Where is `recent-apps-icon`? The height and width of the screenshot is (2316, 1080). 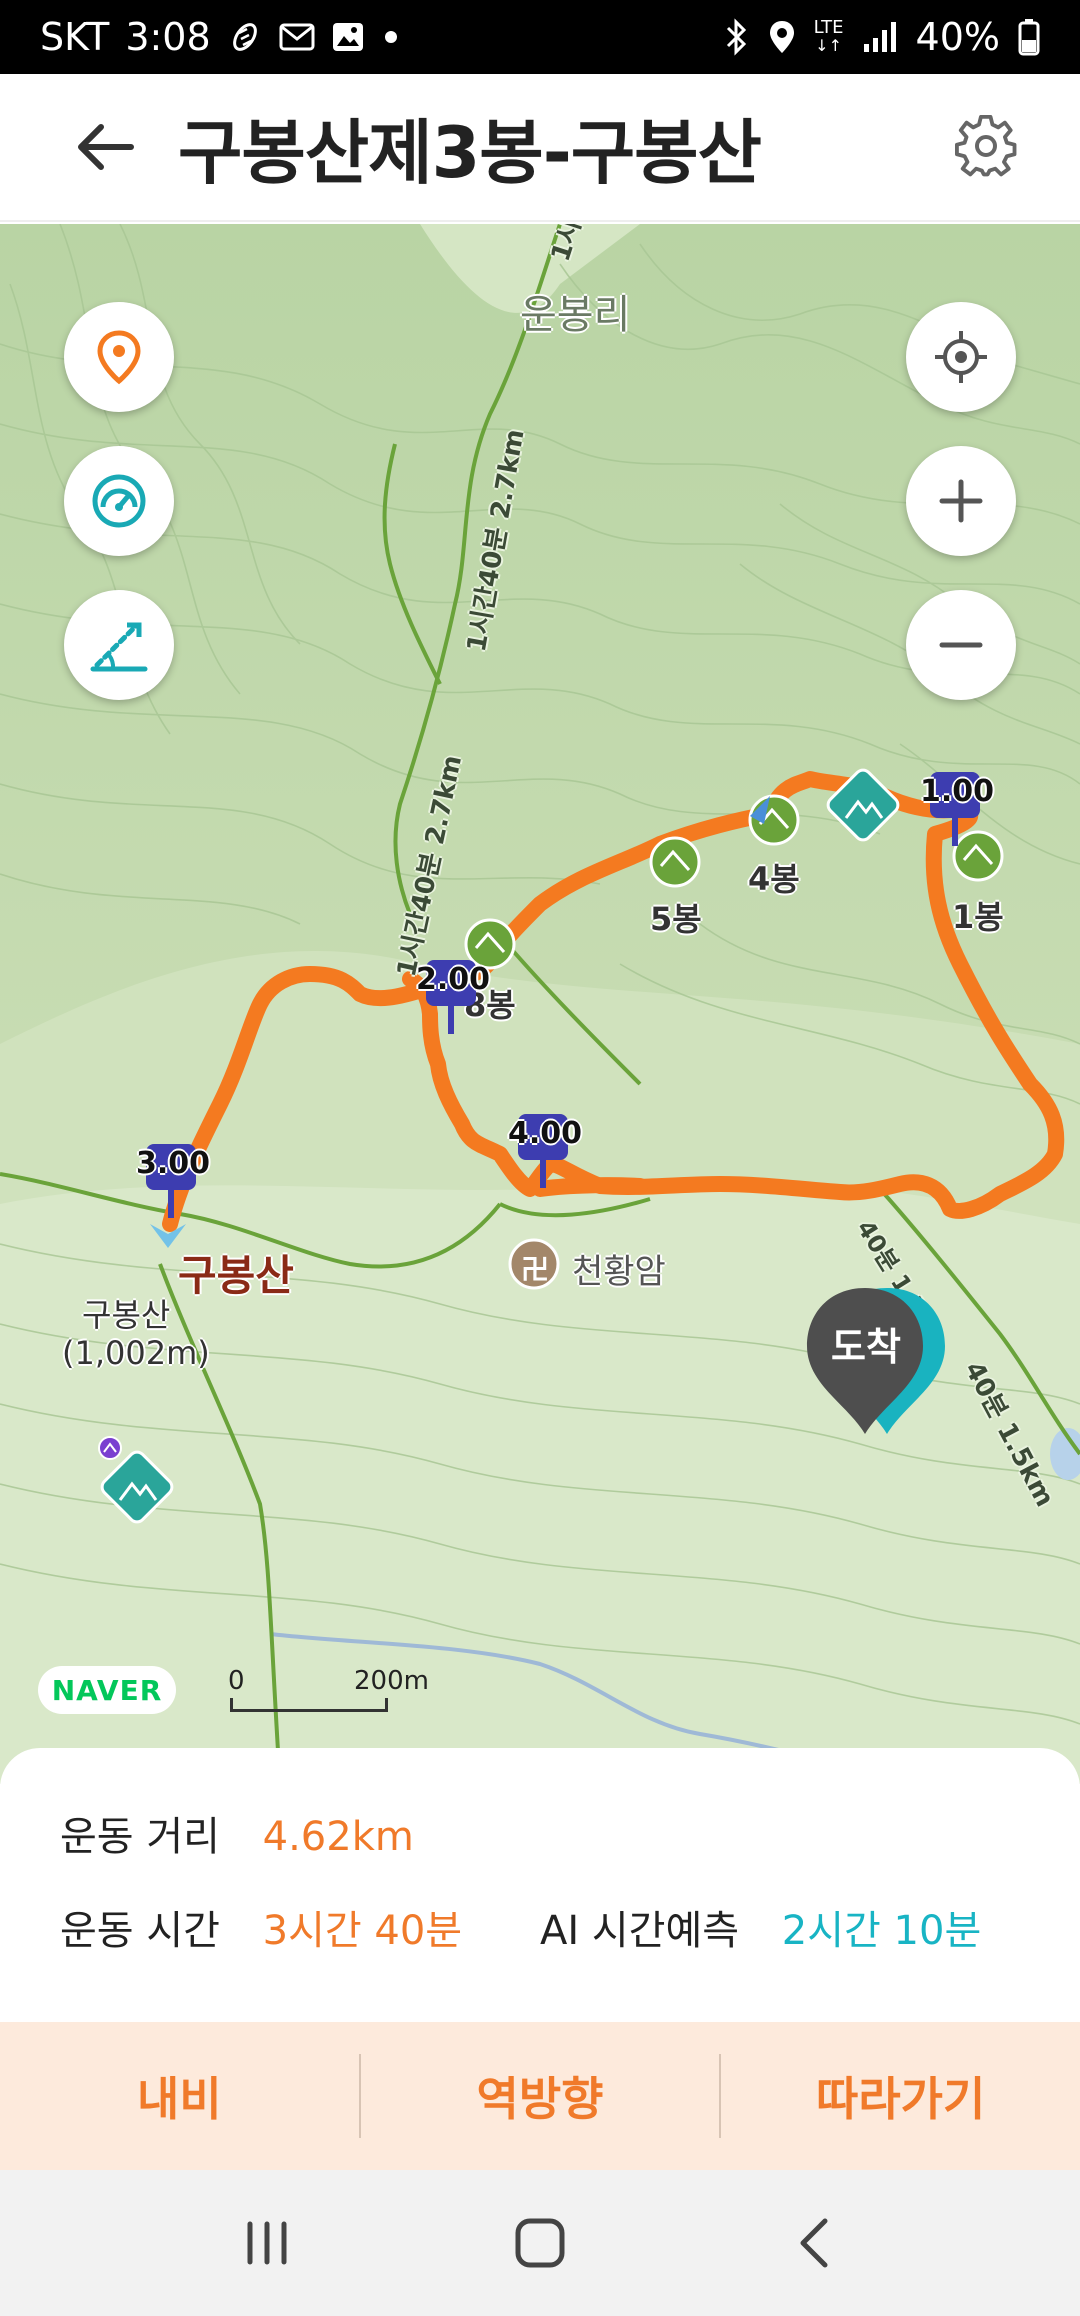
recent-apps-icon is located at coordinates (267, 2243).